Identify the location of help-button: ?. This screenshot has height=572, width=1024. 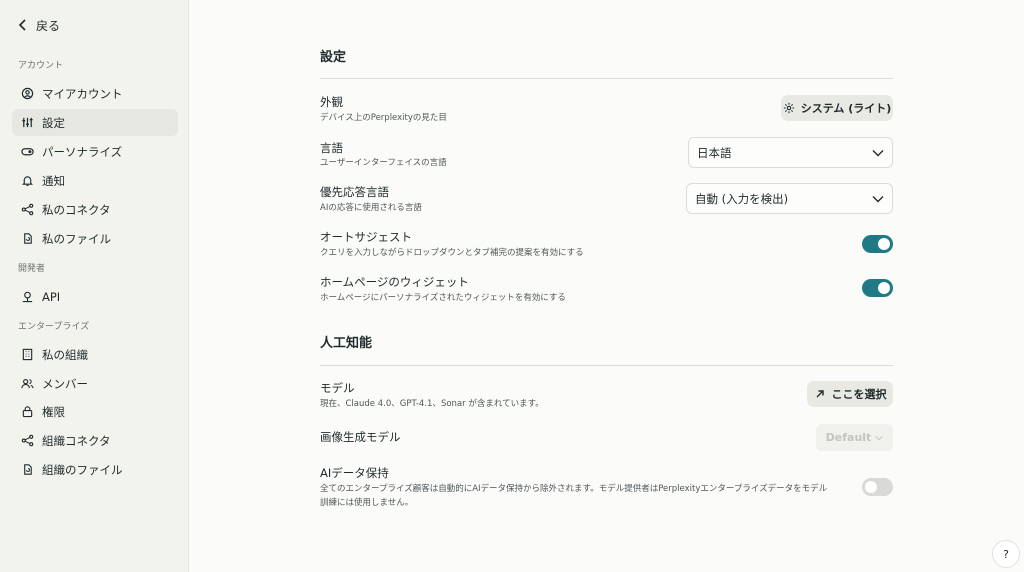
(1006, 554).